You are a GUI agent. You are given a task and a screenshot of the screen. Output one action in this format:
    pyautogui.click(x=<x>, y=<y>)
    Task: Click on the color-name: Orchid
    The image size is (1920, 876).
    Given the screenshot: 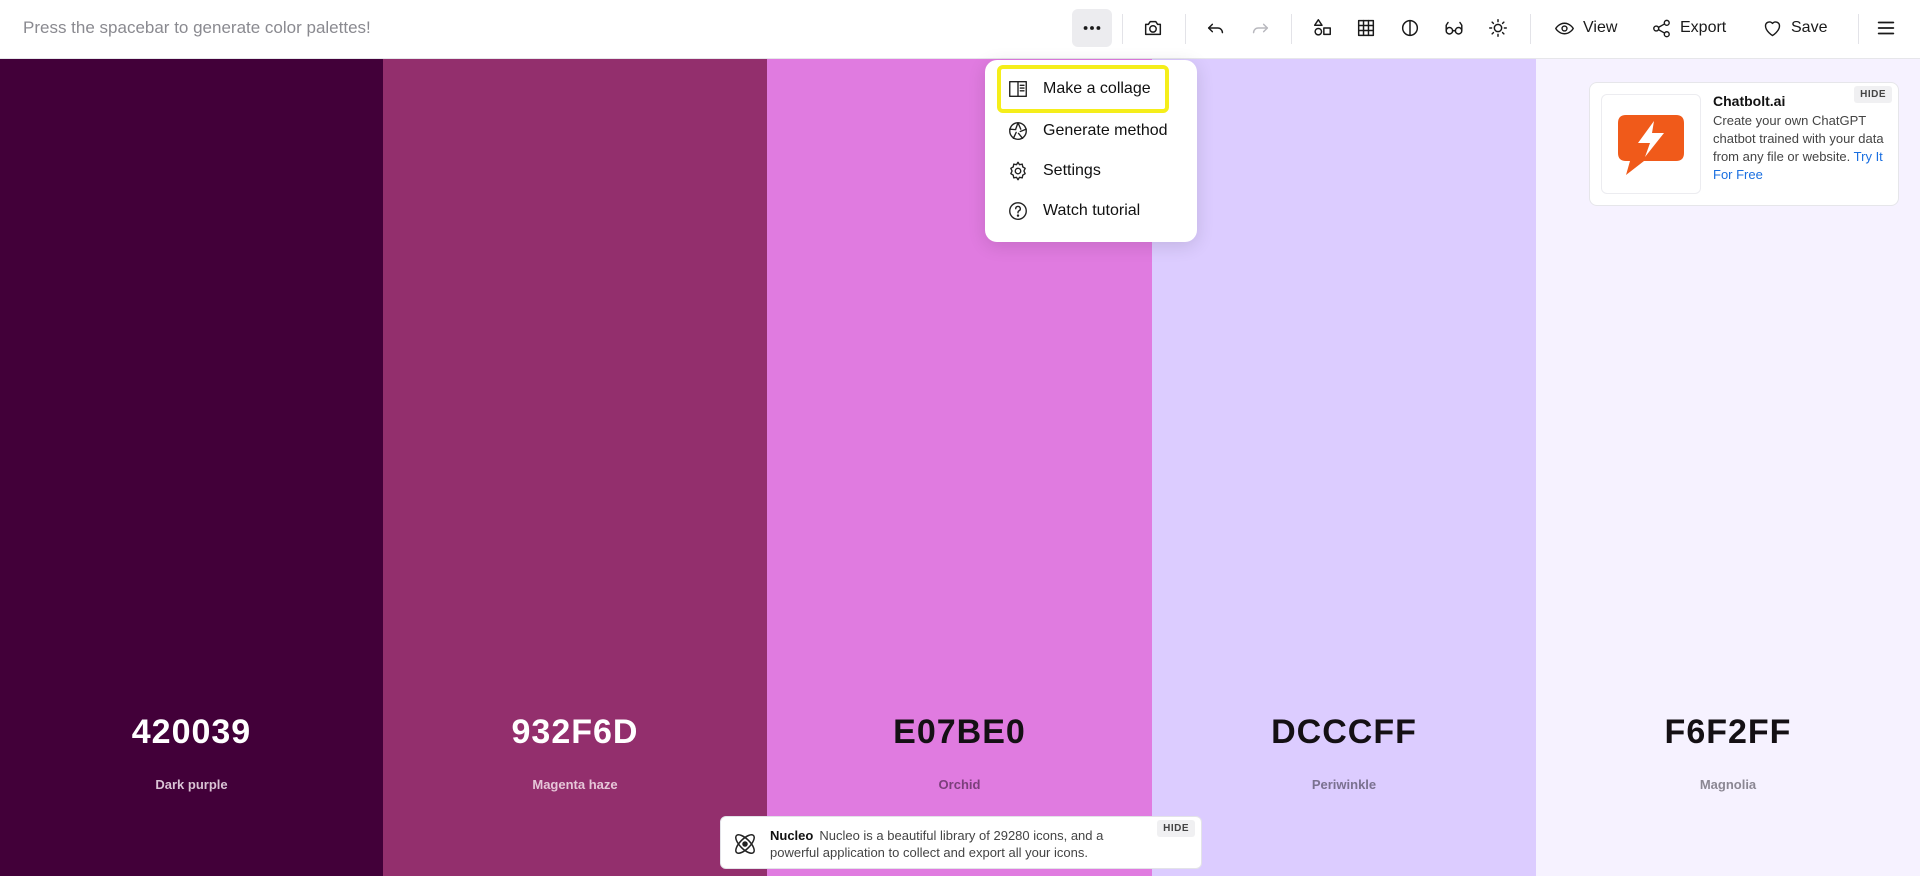 What is the action you would take?
    pyautogui.click(x=959, y=784)
    